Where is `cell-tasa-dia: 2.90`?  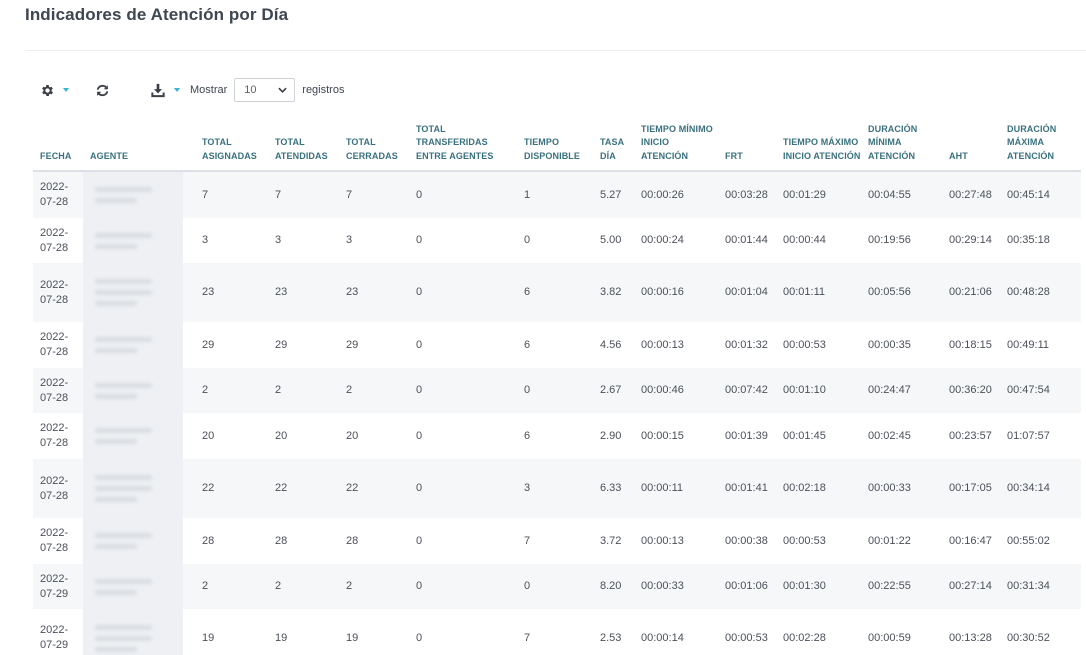 cell-tasa-dia: 2.90 is located at coordinates (613, 436).